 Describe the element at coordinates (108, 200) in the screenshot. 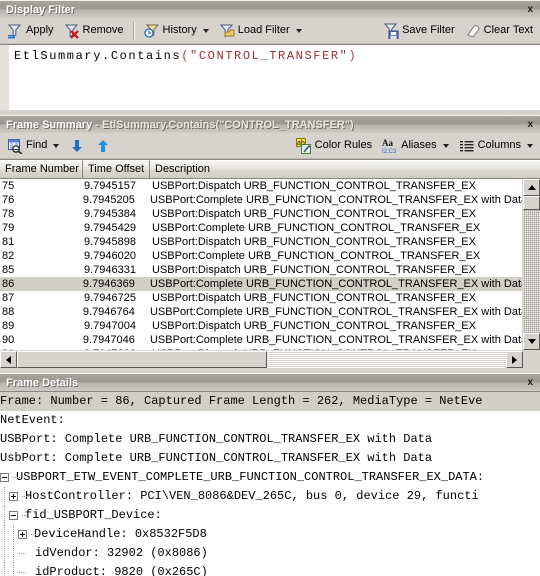

I see `cell-time-offset: 9.7945205` at that location.